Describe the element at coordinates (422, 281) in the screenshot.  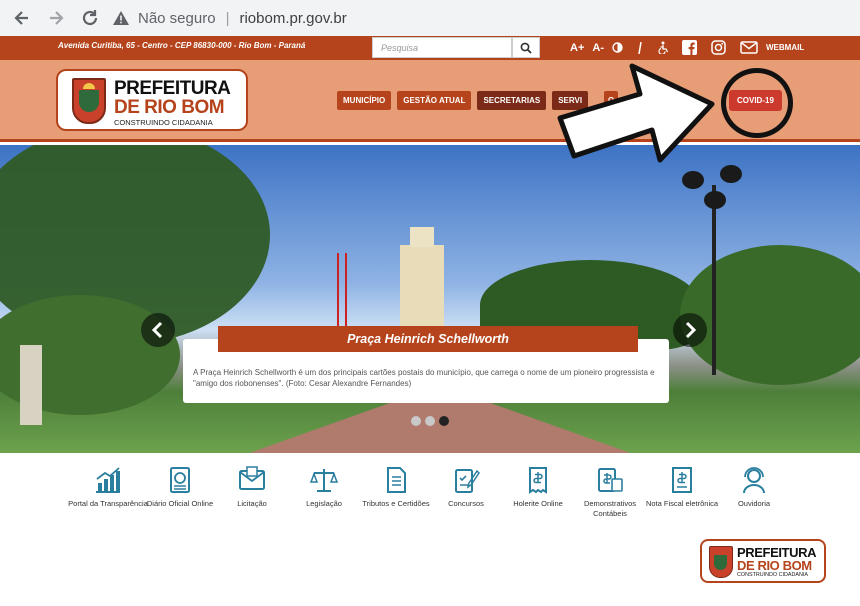
I see `church-tower` at that location.